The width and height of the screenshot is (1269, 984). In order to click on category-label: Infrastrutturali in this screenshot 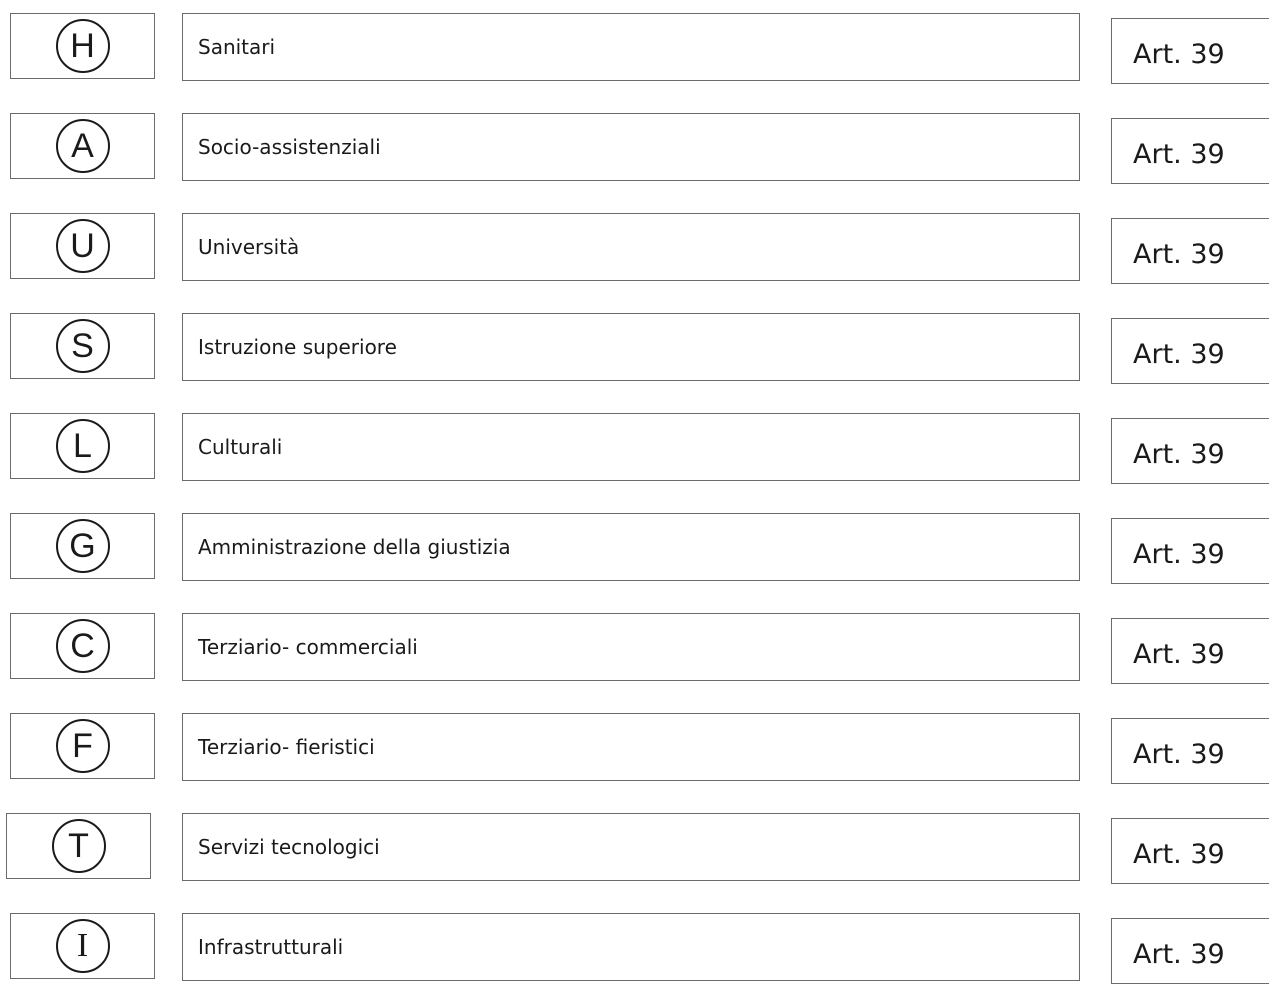, I will do `click(271, 947)`.